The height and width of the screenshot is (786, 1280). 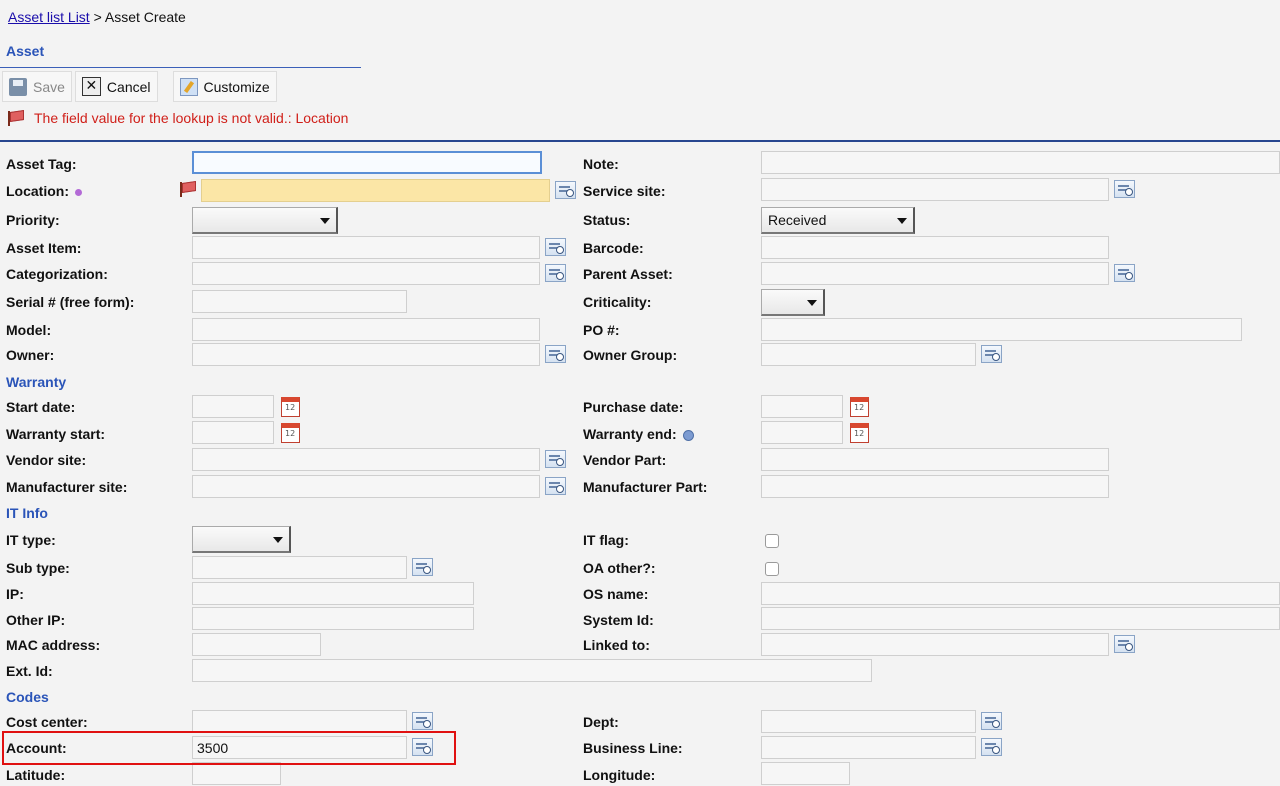 What do you see at coordinates (236, 773) in the screenshot?
I see `latitude-input` at bounding box center [236, 773].